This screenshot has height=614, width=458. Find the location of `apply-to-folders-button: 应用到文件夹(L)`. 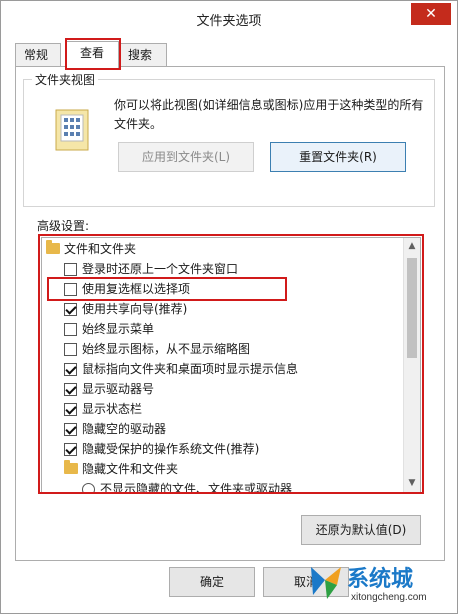

apply-to-folders-button: 应用到文件夹(L) is located at coordinates (186, 157).